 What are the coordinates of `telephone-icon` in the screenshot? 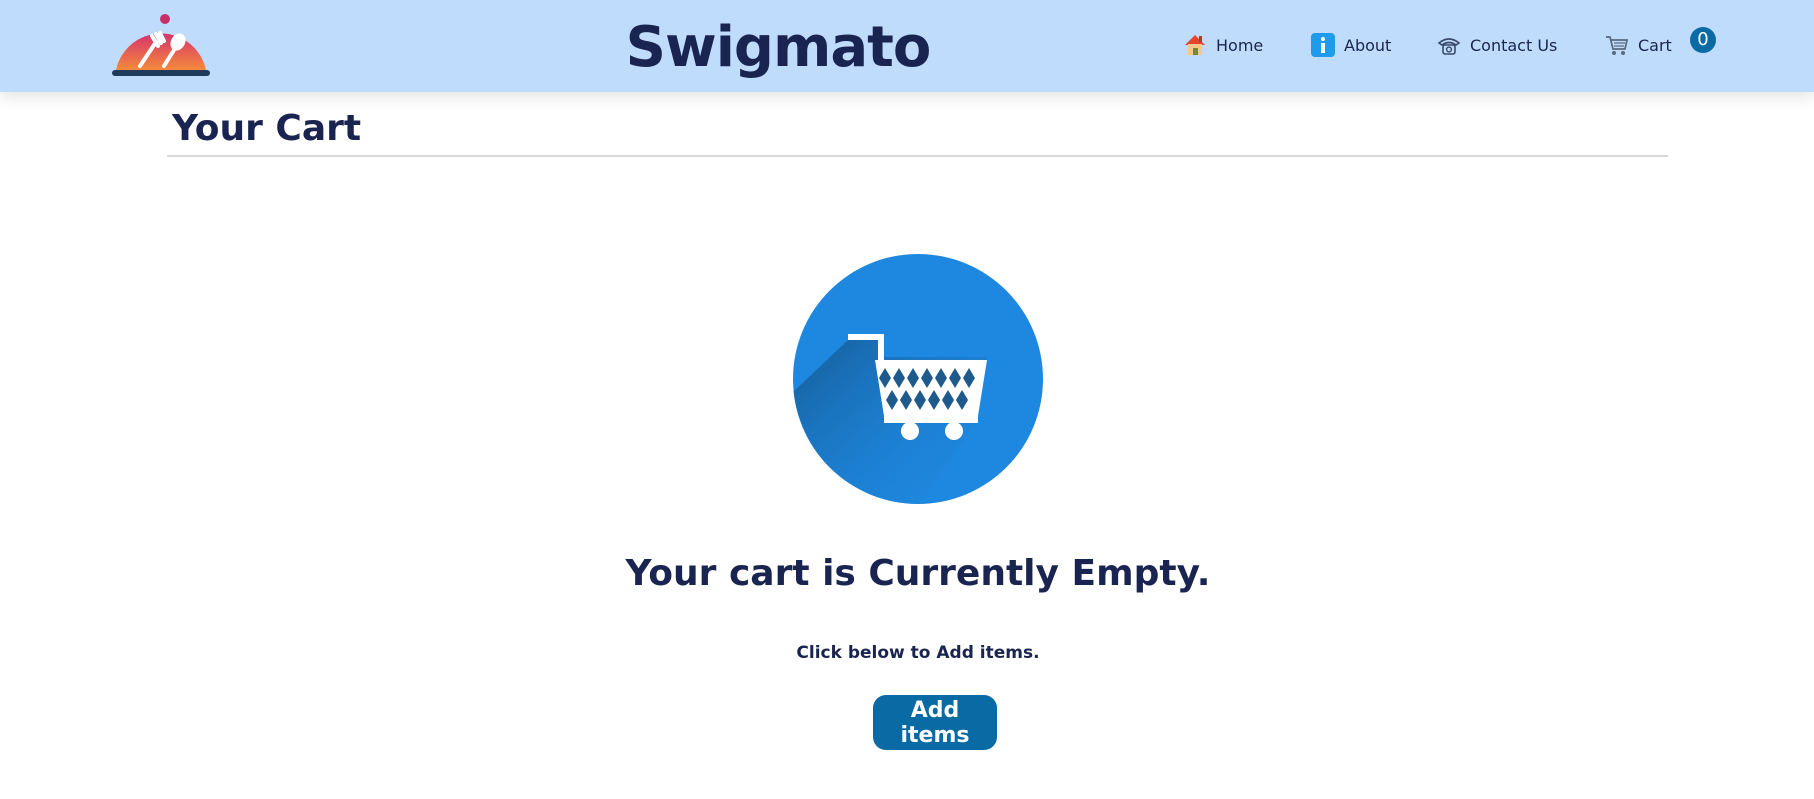 It's located at (1449, 45).